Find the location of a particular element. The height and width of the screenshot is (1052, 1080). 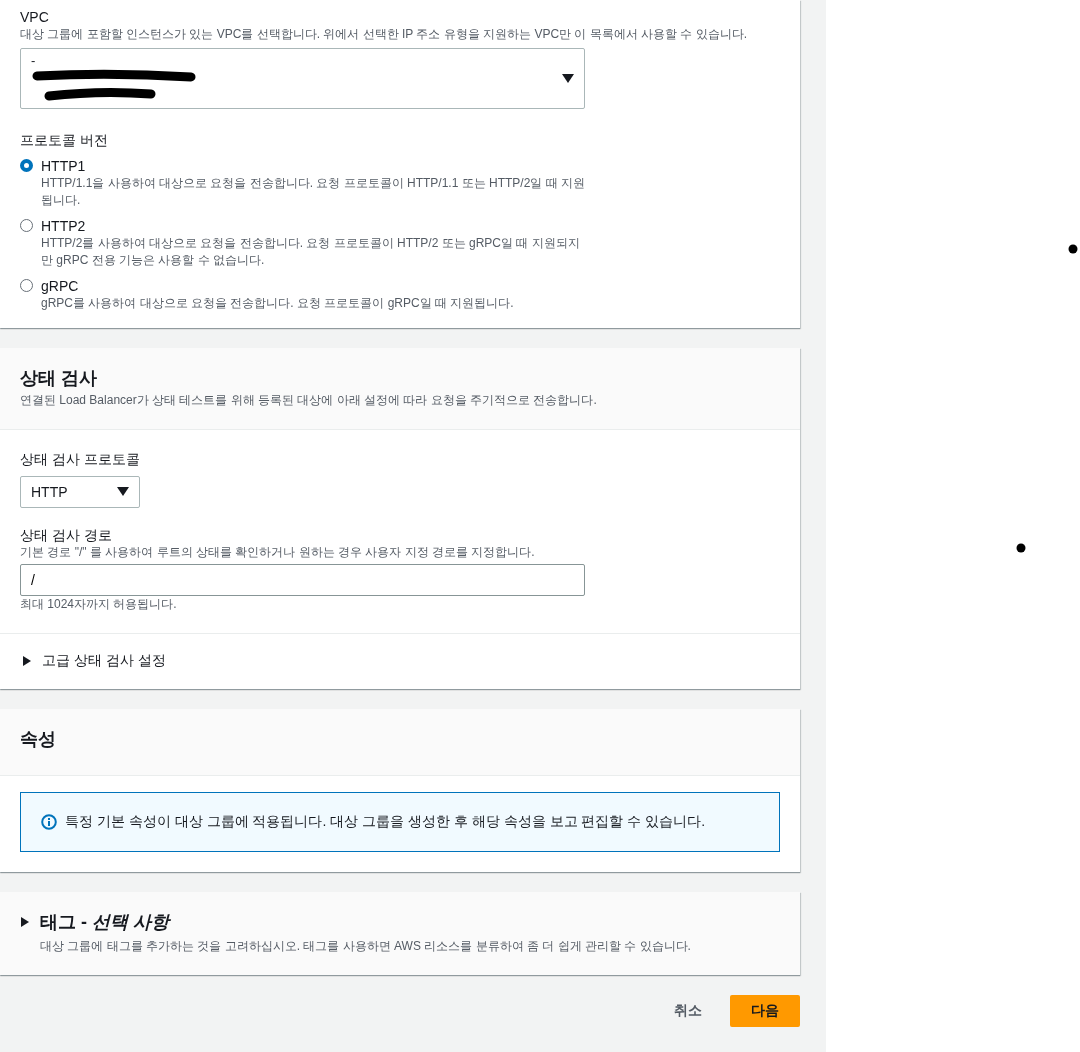

next-button: 다음 is located at coordinates (765, 1011).